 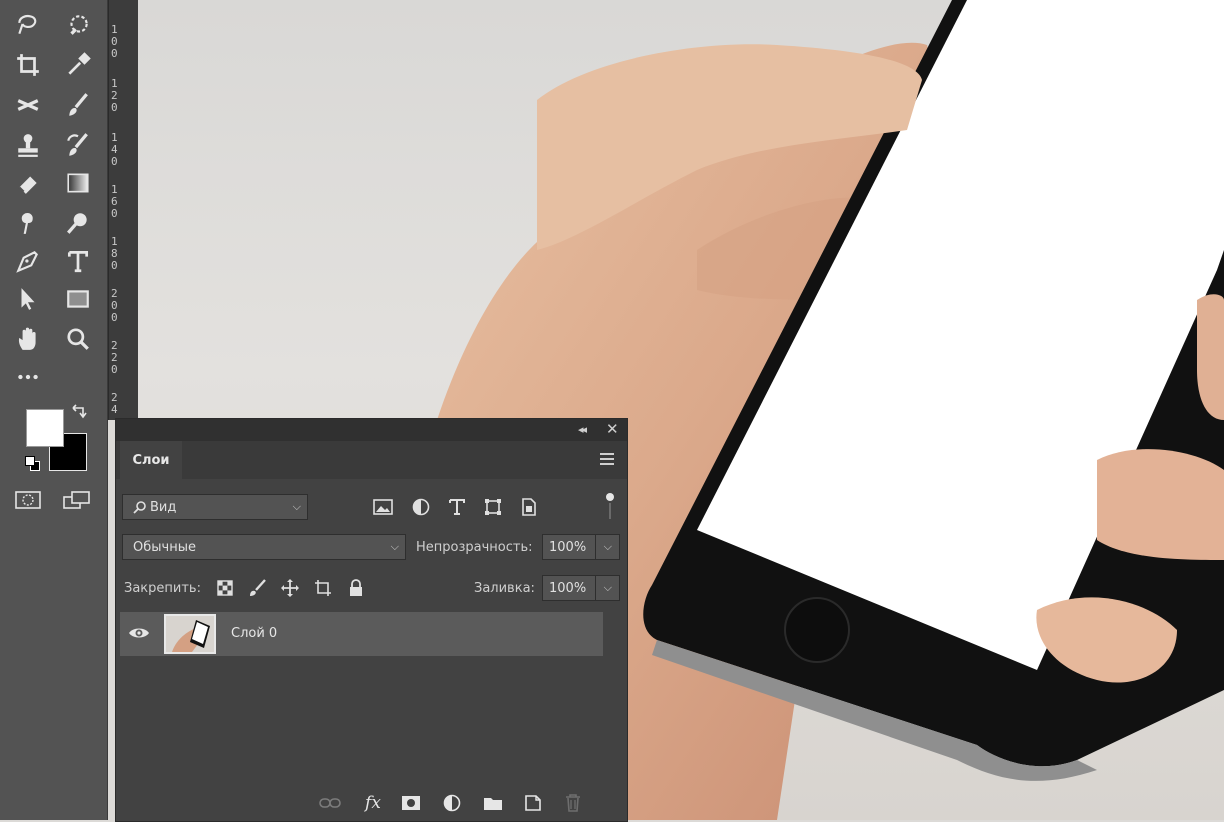 What do you see at coordinates (28, 500) in the screenshot?
I see `quick-mask-icon` at bounding box center [28, 500].